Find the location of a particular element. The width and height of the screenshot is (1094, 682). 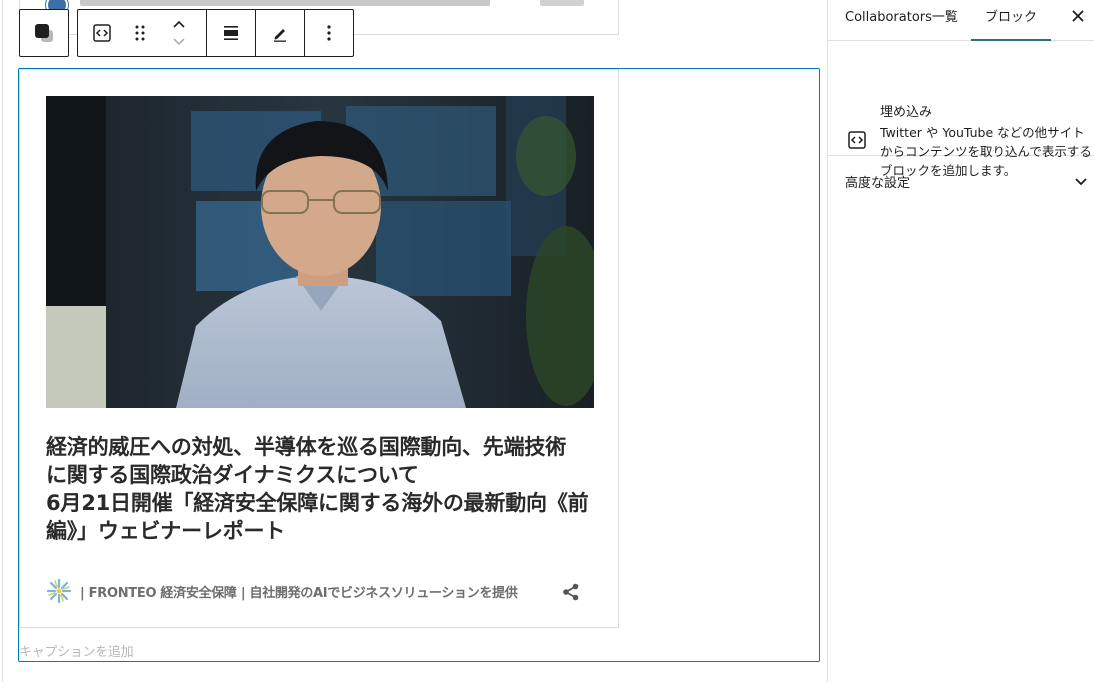

block-switcher-button is located at coordinates (44, 33).